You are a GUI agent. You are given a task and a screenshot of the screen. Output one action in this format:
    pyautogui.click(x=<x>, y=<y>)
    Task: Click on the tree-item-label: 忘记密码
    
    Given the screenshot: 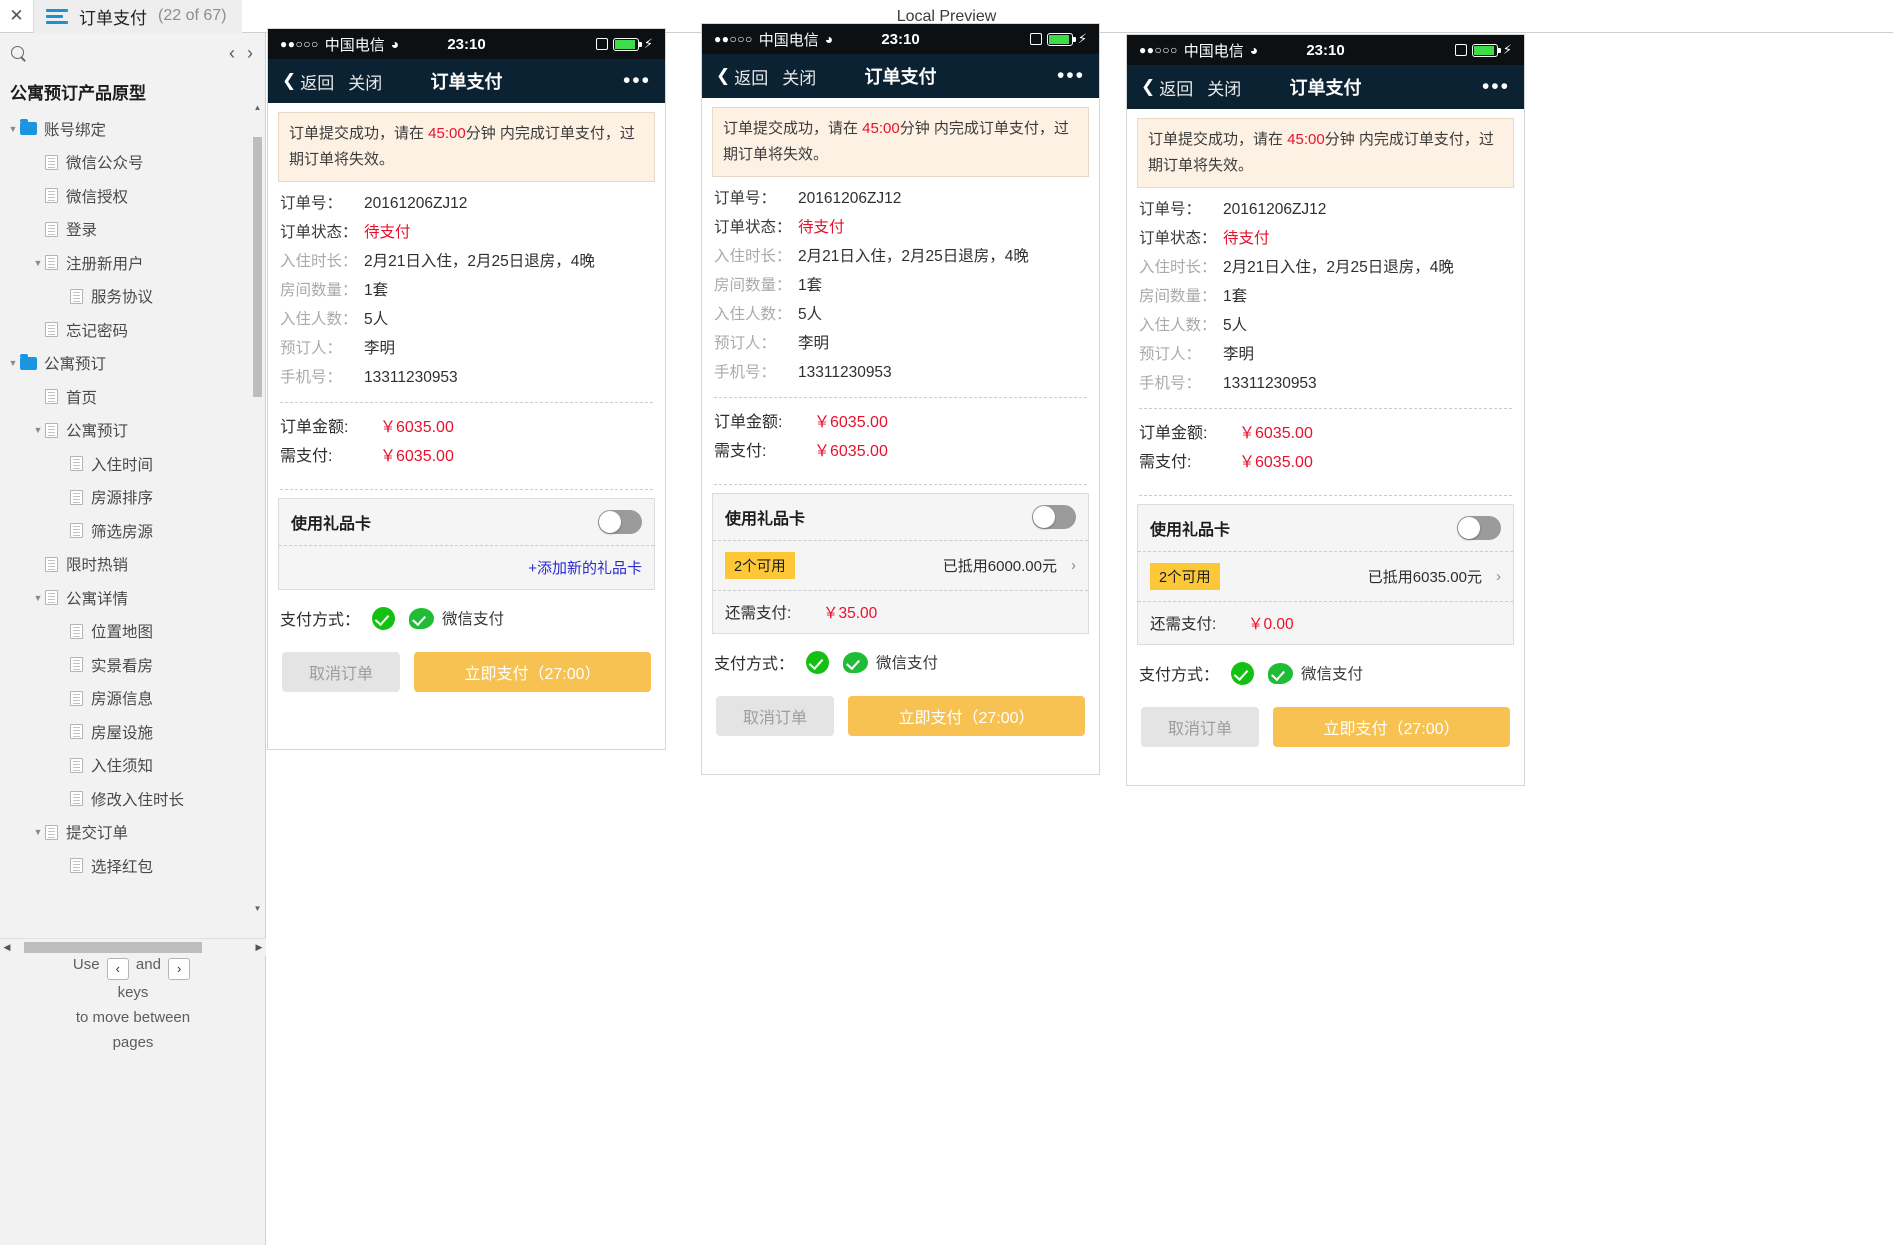 What is the action you would take?
    pyautogui.click(x=97, y=331)
    